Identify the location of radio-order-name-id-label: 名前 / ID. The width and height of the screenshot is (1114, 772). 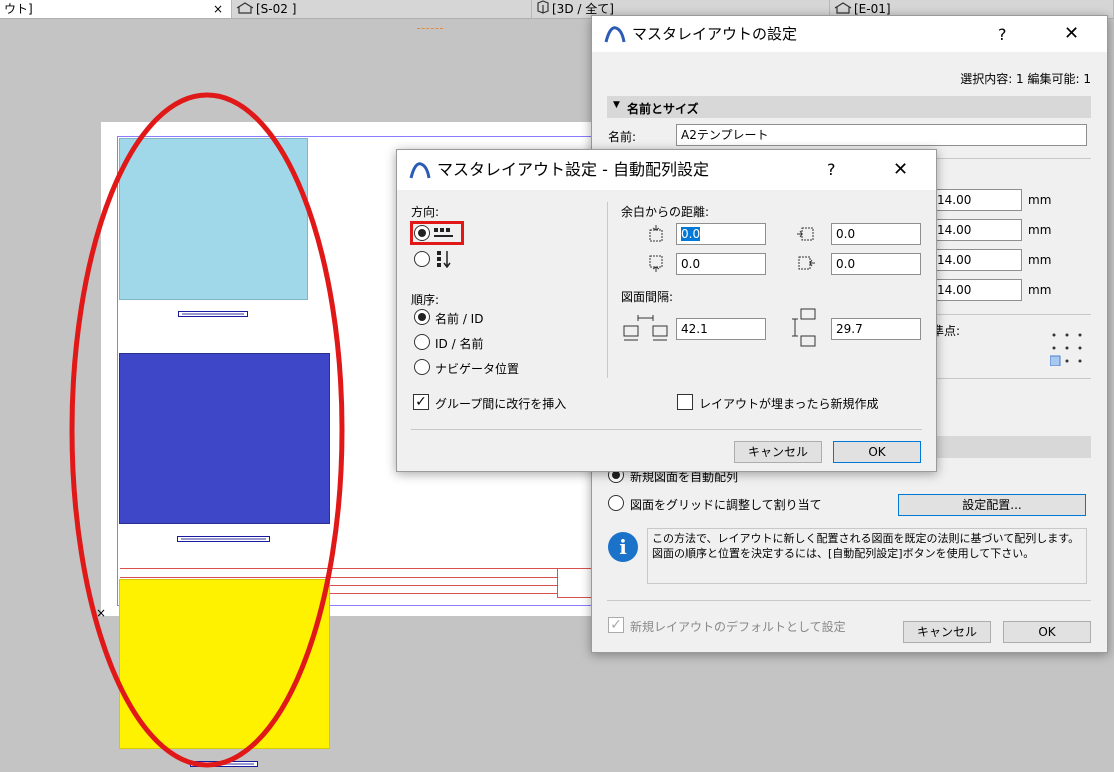
(459, 319).